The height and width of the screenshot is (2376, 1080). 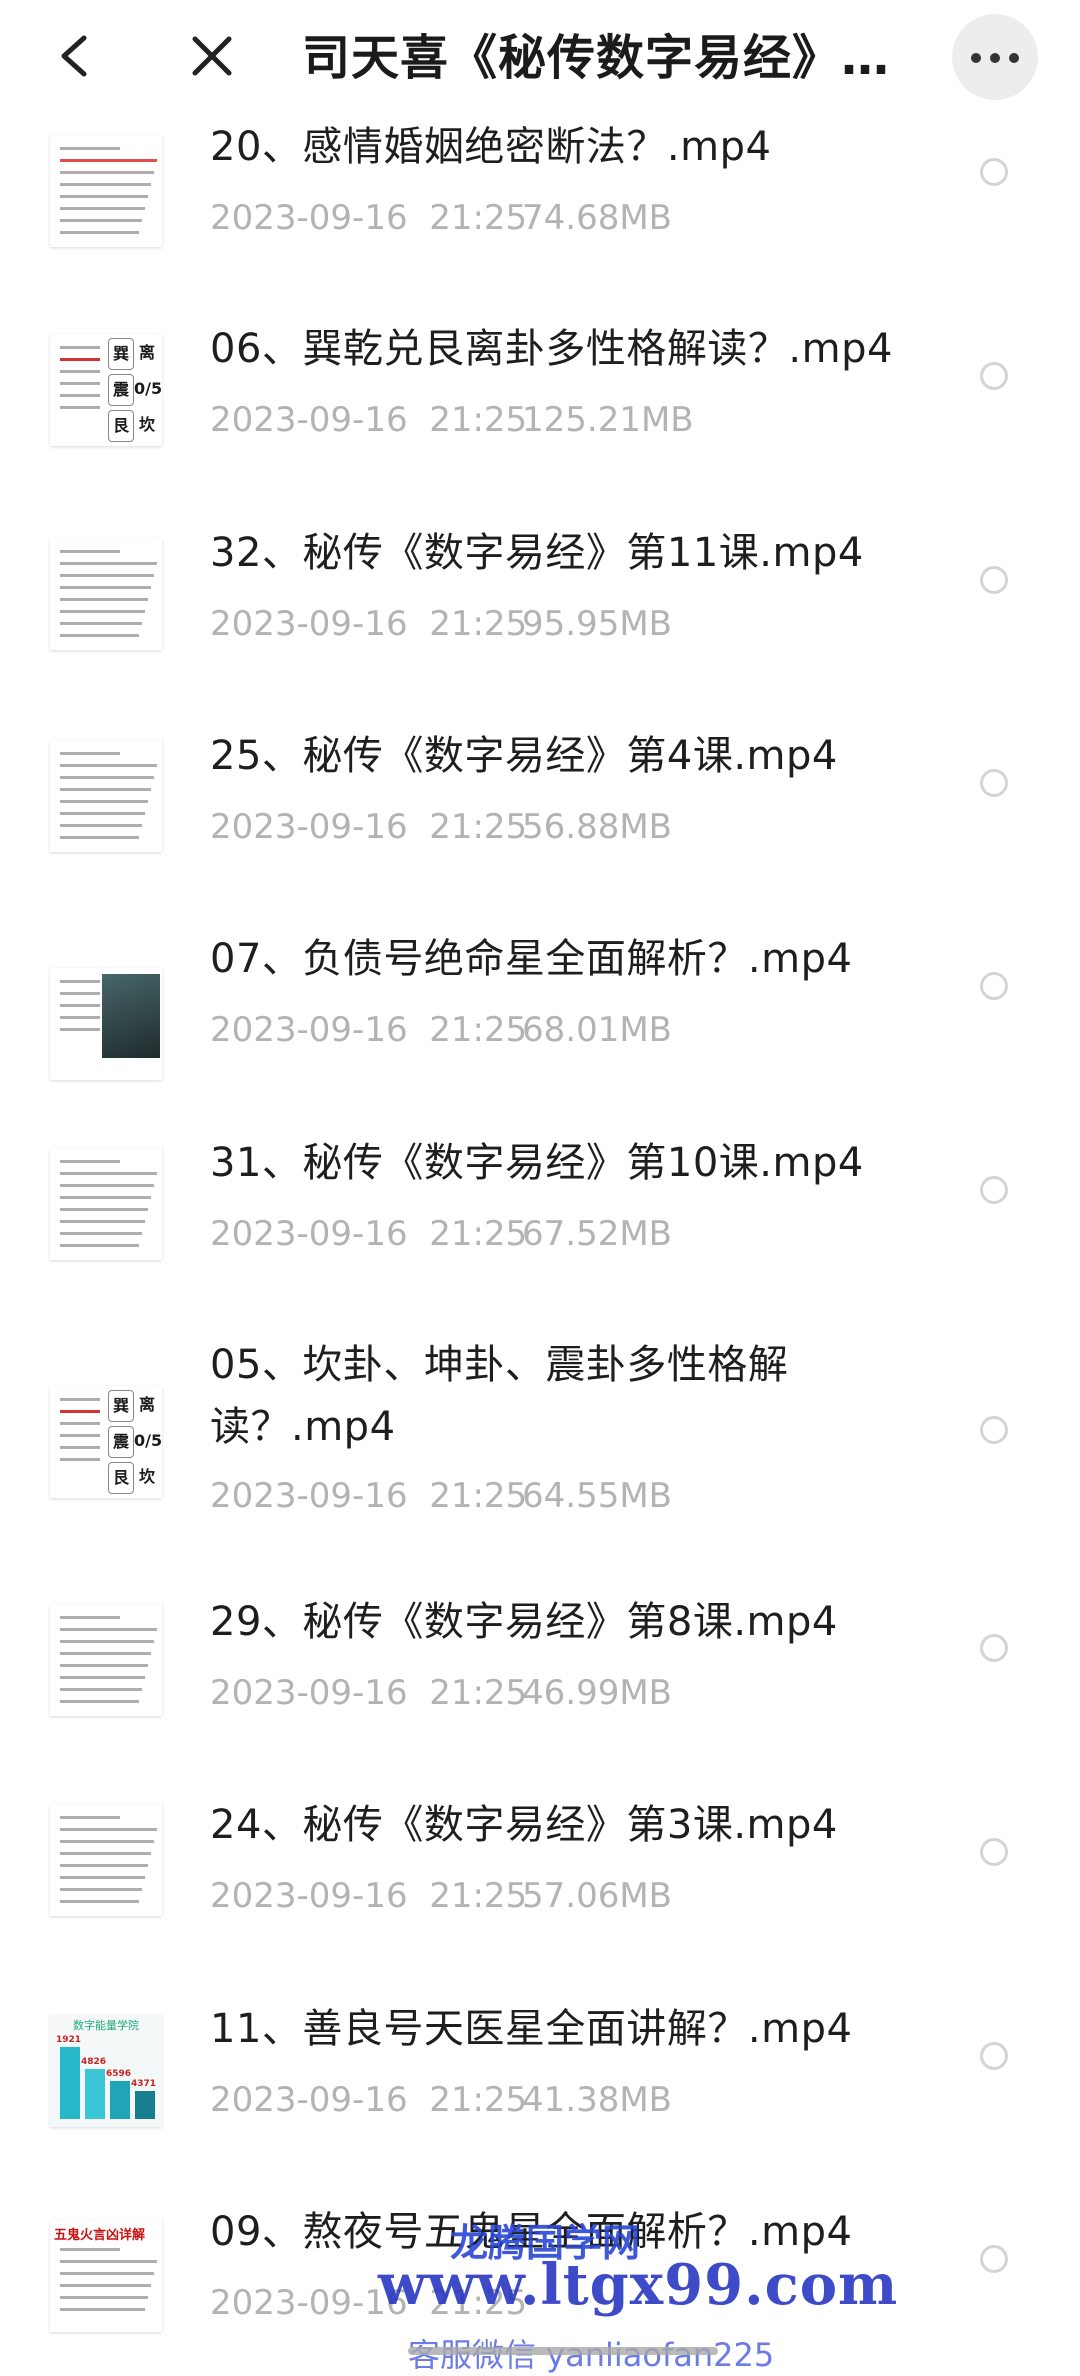 What do you see at coordinates (69, 2040) in the screenshot?
I see `thumb-chart-value: 1921` at bounding box center [69, 2040].